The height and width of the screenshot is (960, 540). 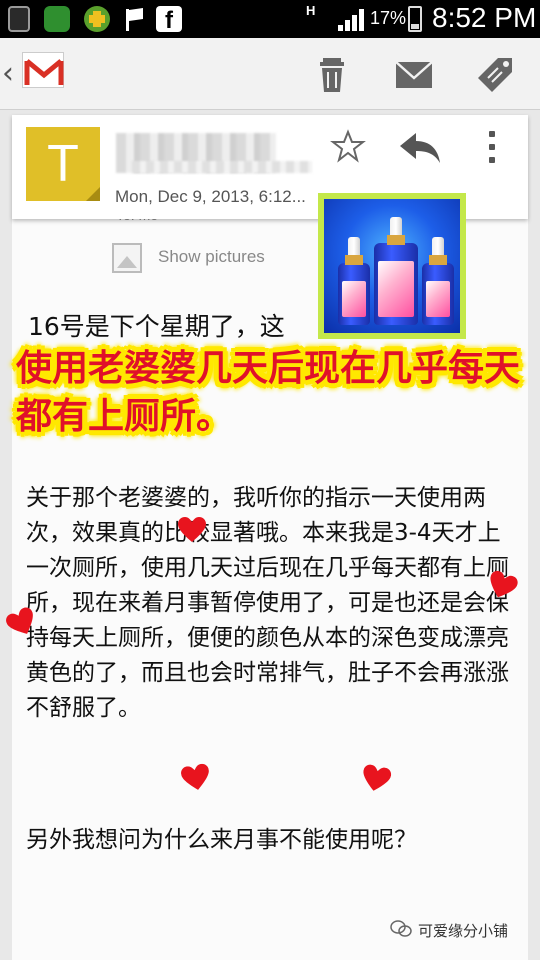 What do you see at coordinates (57, 19) in the screenshot?
I see `shield-app-icon` at bounding box center [57, 19].